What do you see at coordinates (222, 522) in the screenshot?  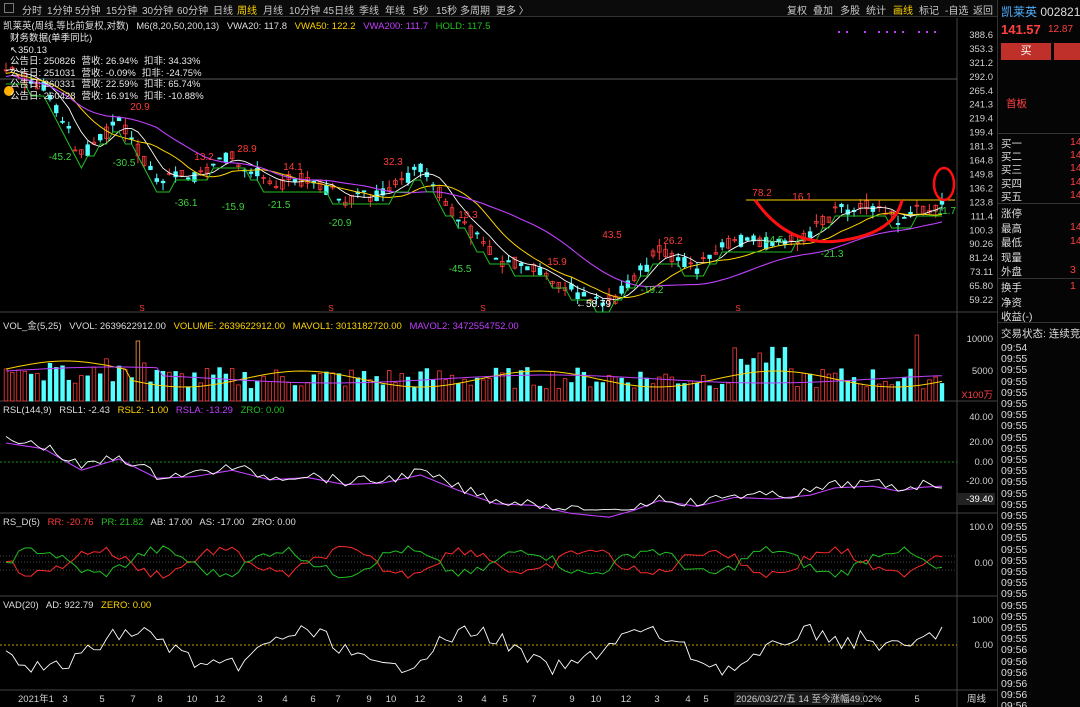 I see `as-value: AS: -17.00` at bounding box center [222, 522].